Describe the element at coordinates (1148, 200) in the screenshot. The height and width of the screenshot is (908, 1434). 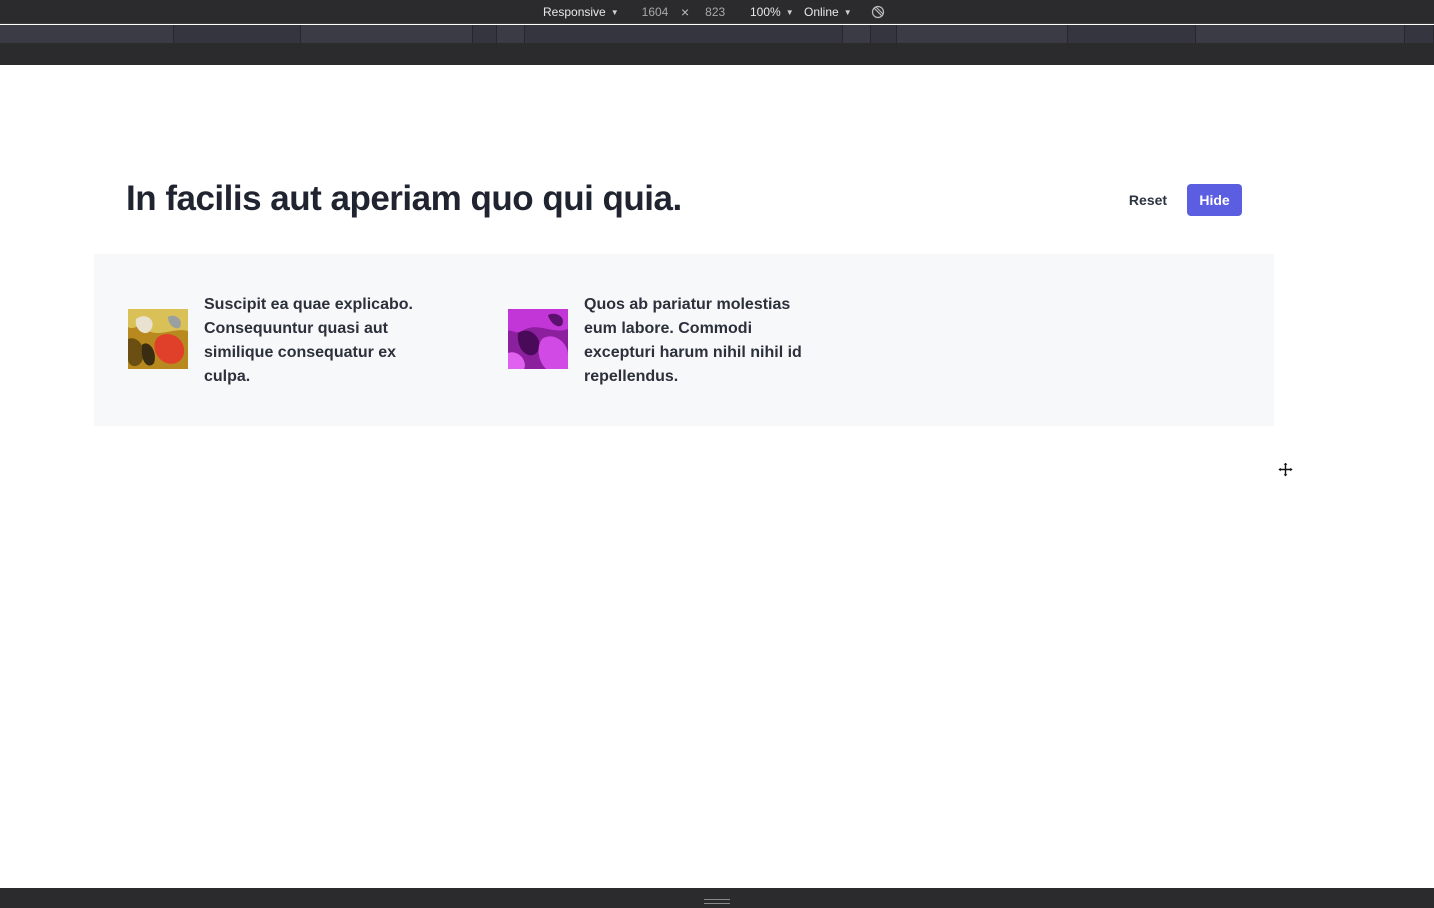
I see `reset-button: Reset` at that location.